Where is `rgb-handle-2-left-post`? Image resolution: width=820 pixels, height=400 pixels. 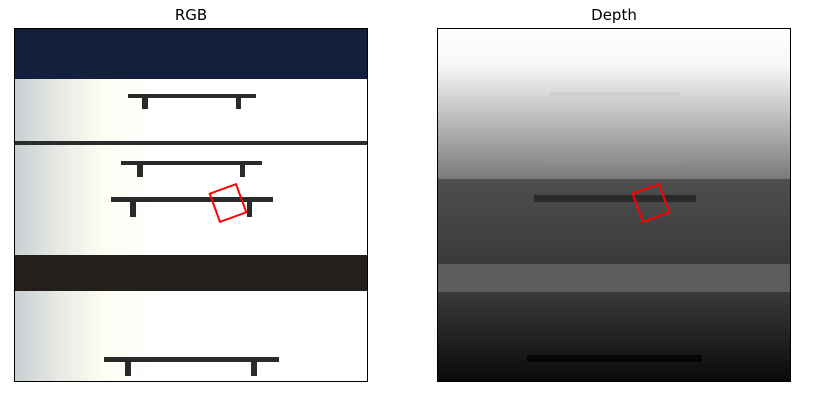
rgb-handle-2-left-post is located at coordinates (140, 171).